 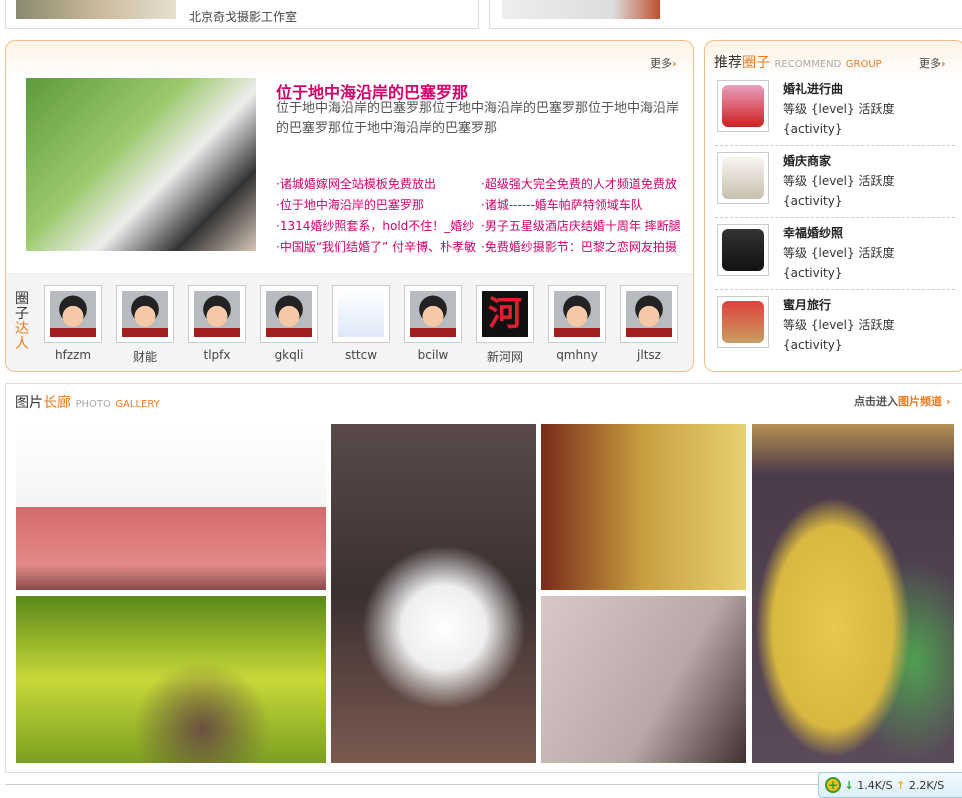 I want to click on news-link: ·1314婚纱照套系，hold不住！_婚纱, so click(x=376, y=225).